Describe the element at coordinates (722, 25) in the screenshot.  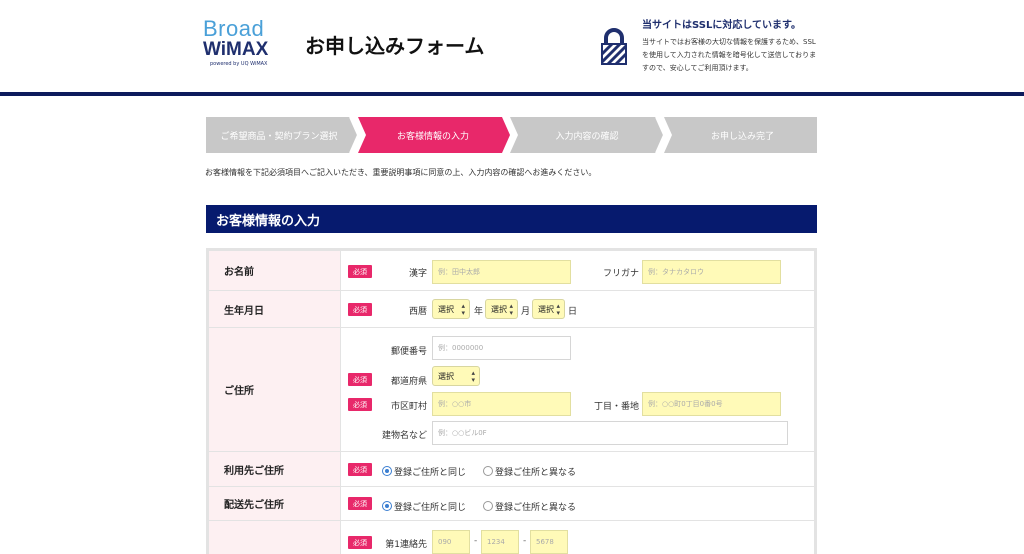
I see `ssl-notice-title: 当サイトはSSLに対応しています。` at that location.